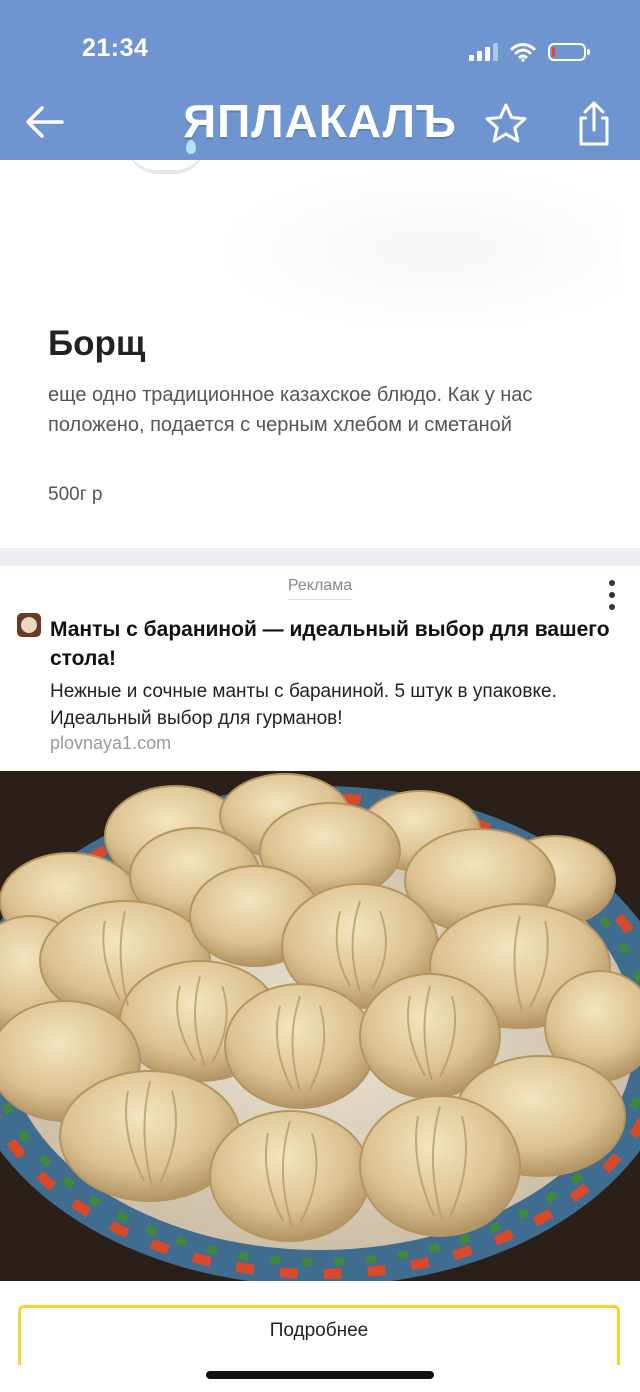 The height and width of the screenshot is (1392, 640). I want to click on site-logo: ЯПЛАКАЛЪ, so click(320, 121).